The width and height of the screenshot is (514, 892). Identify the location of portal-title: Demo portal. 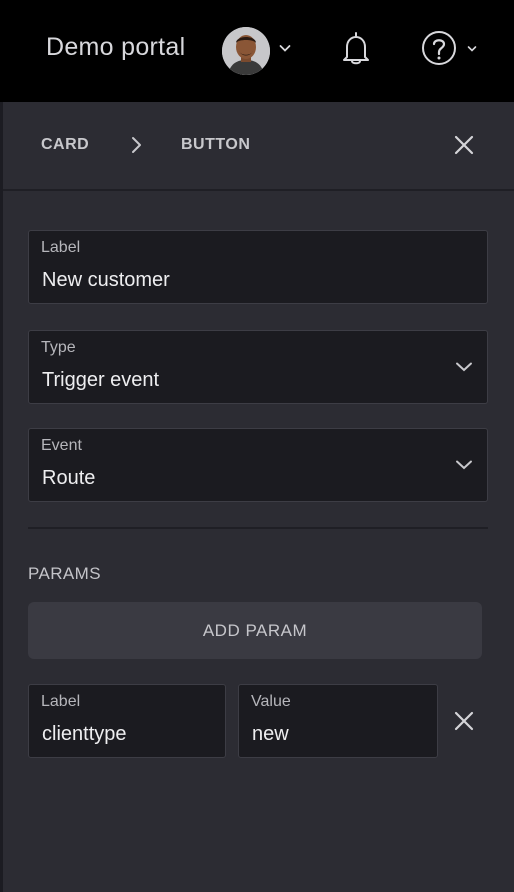
(116, 47).